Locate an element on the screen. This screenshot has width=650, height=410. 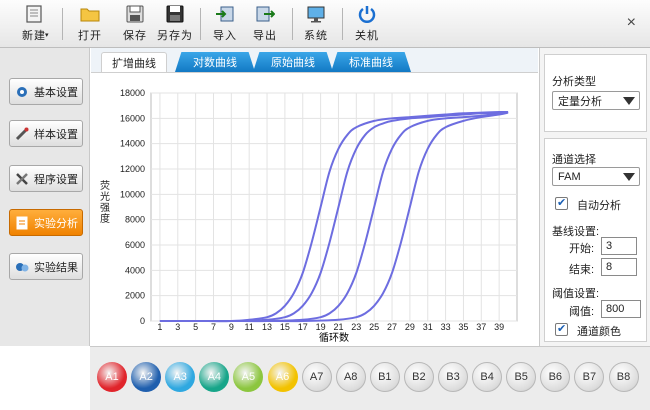
sidebar-item-sample-settings: 样本设置 is located at coordinates (46, 133).